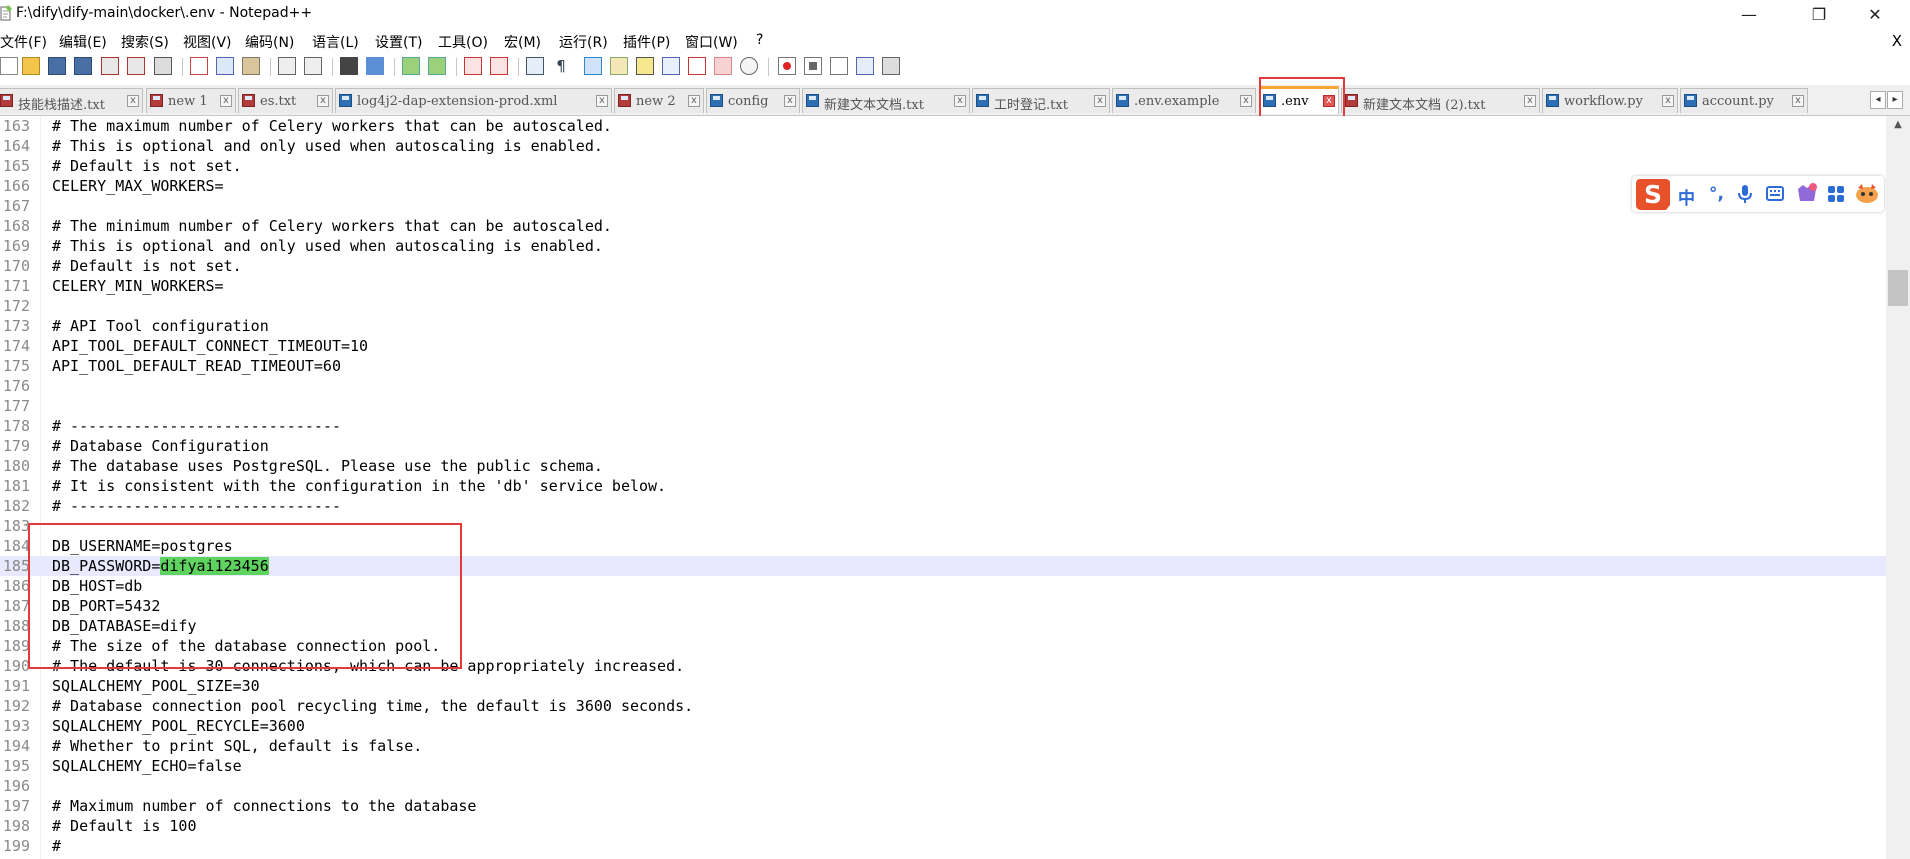 The image size is (1910, 859). I want to click on line-text: API_TOOL_DEFAULT_CONNECT_TIMEOUT=10, so click(210, 346).